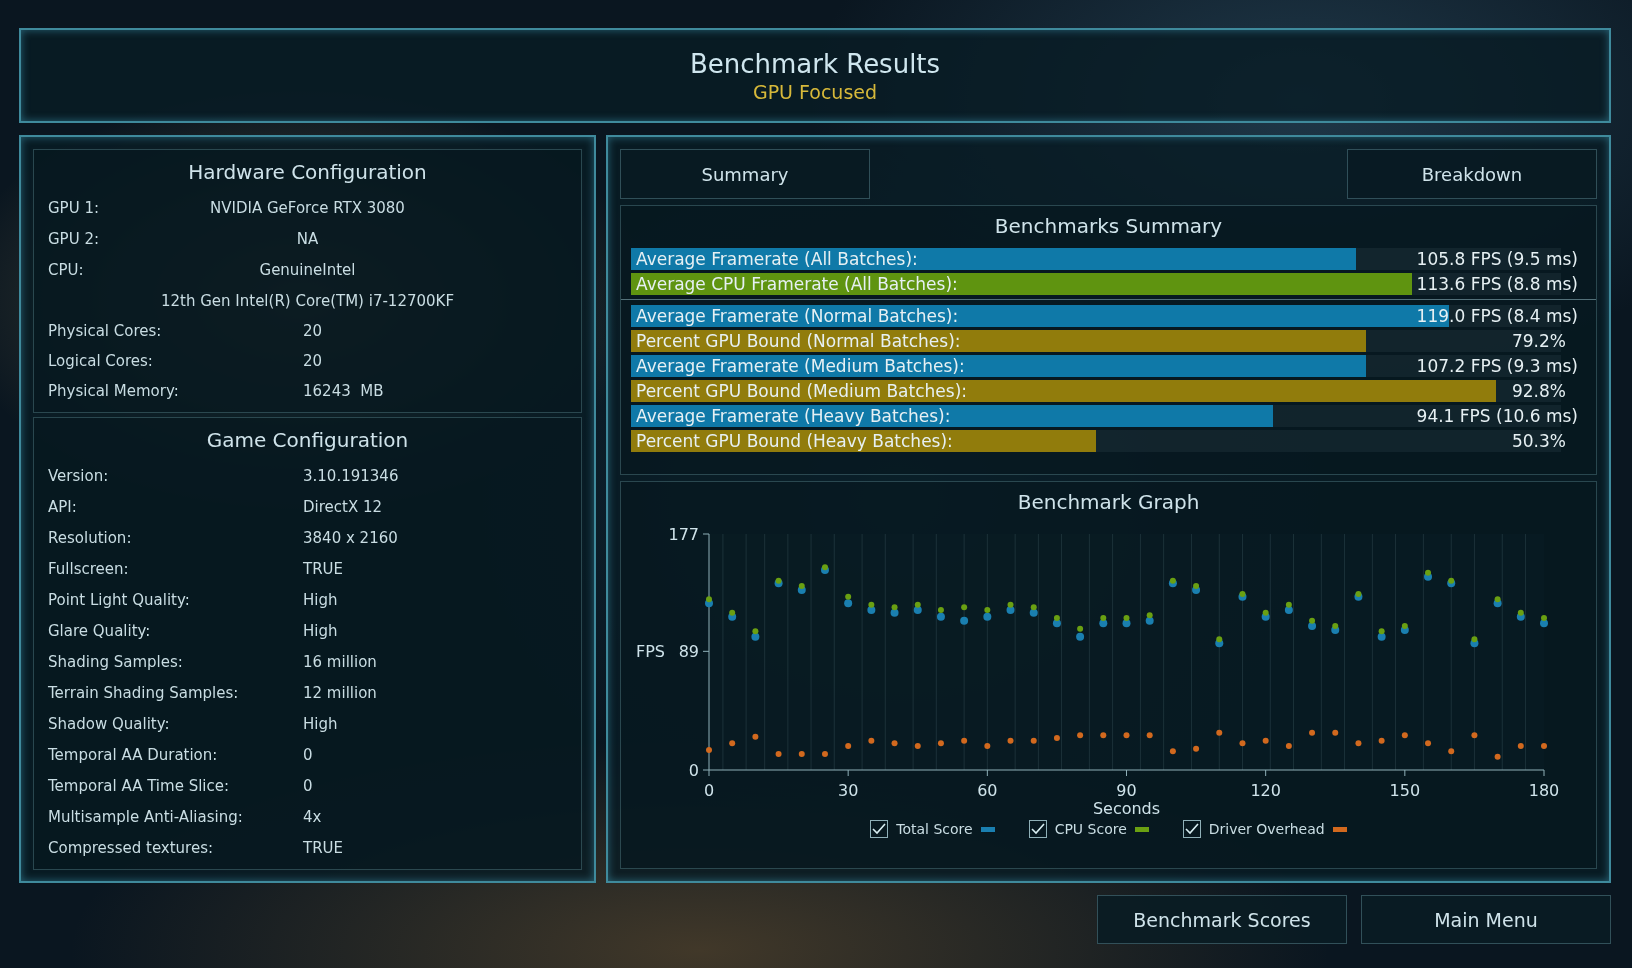 This screenshot has width=1632, height=968. Describe the element at coordinates (340, 661) in the screenshot. I see `config-value: 16 million` at that location.